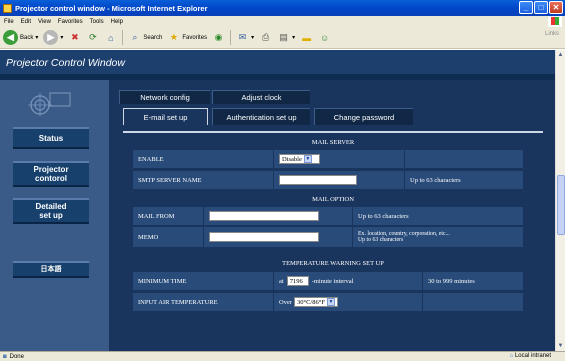 The width and height of the screenshot is (565, 361). I want to click on enable-cell: Disable ▼, so click(339, 159).